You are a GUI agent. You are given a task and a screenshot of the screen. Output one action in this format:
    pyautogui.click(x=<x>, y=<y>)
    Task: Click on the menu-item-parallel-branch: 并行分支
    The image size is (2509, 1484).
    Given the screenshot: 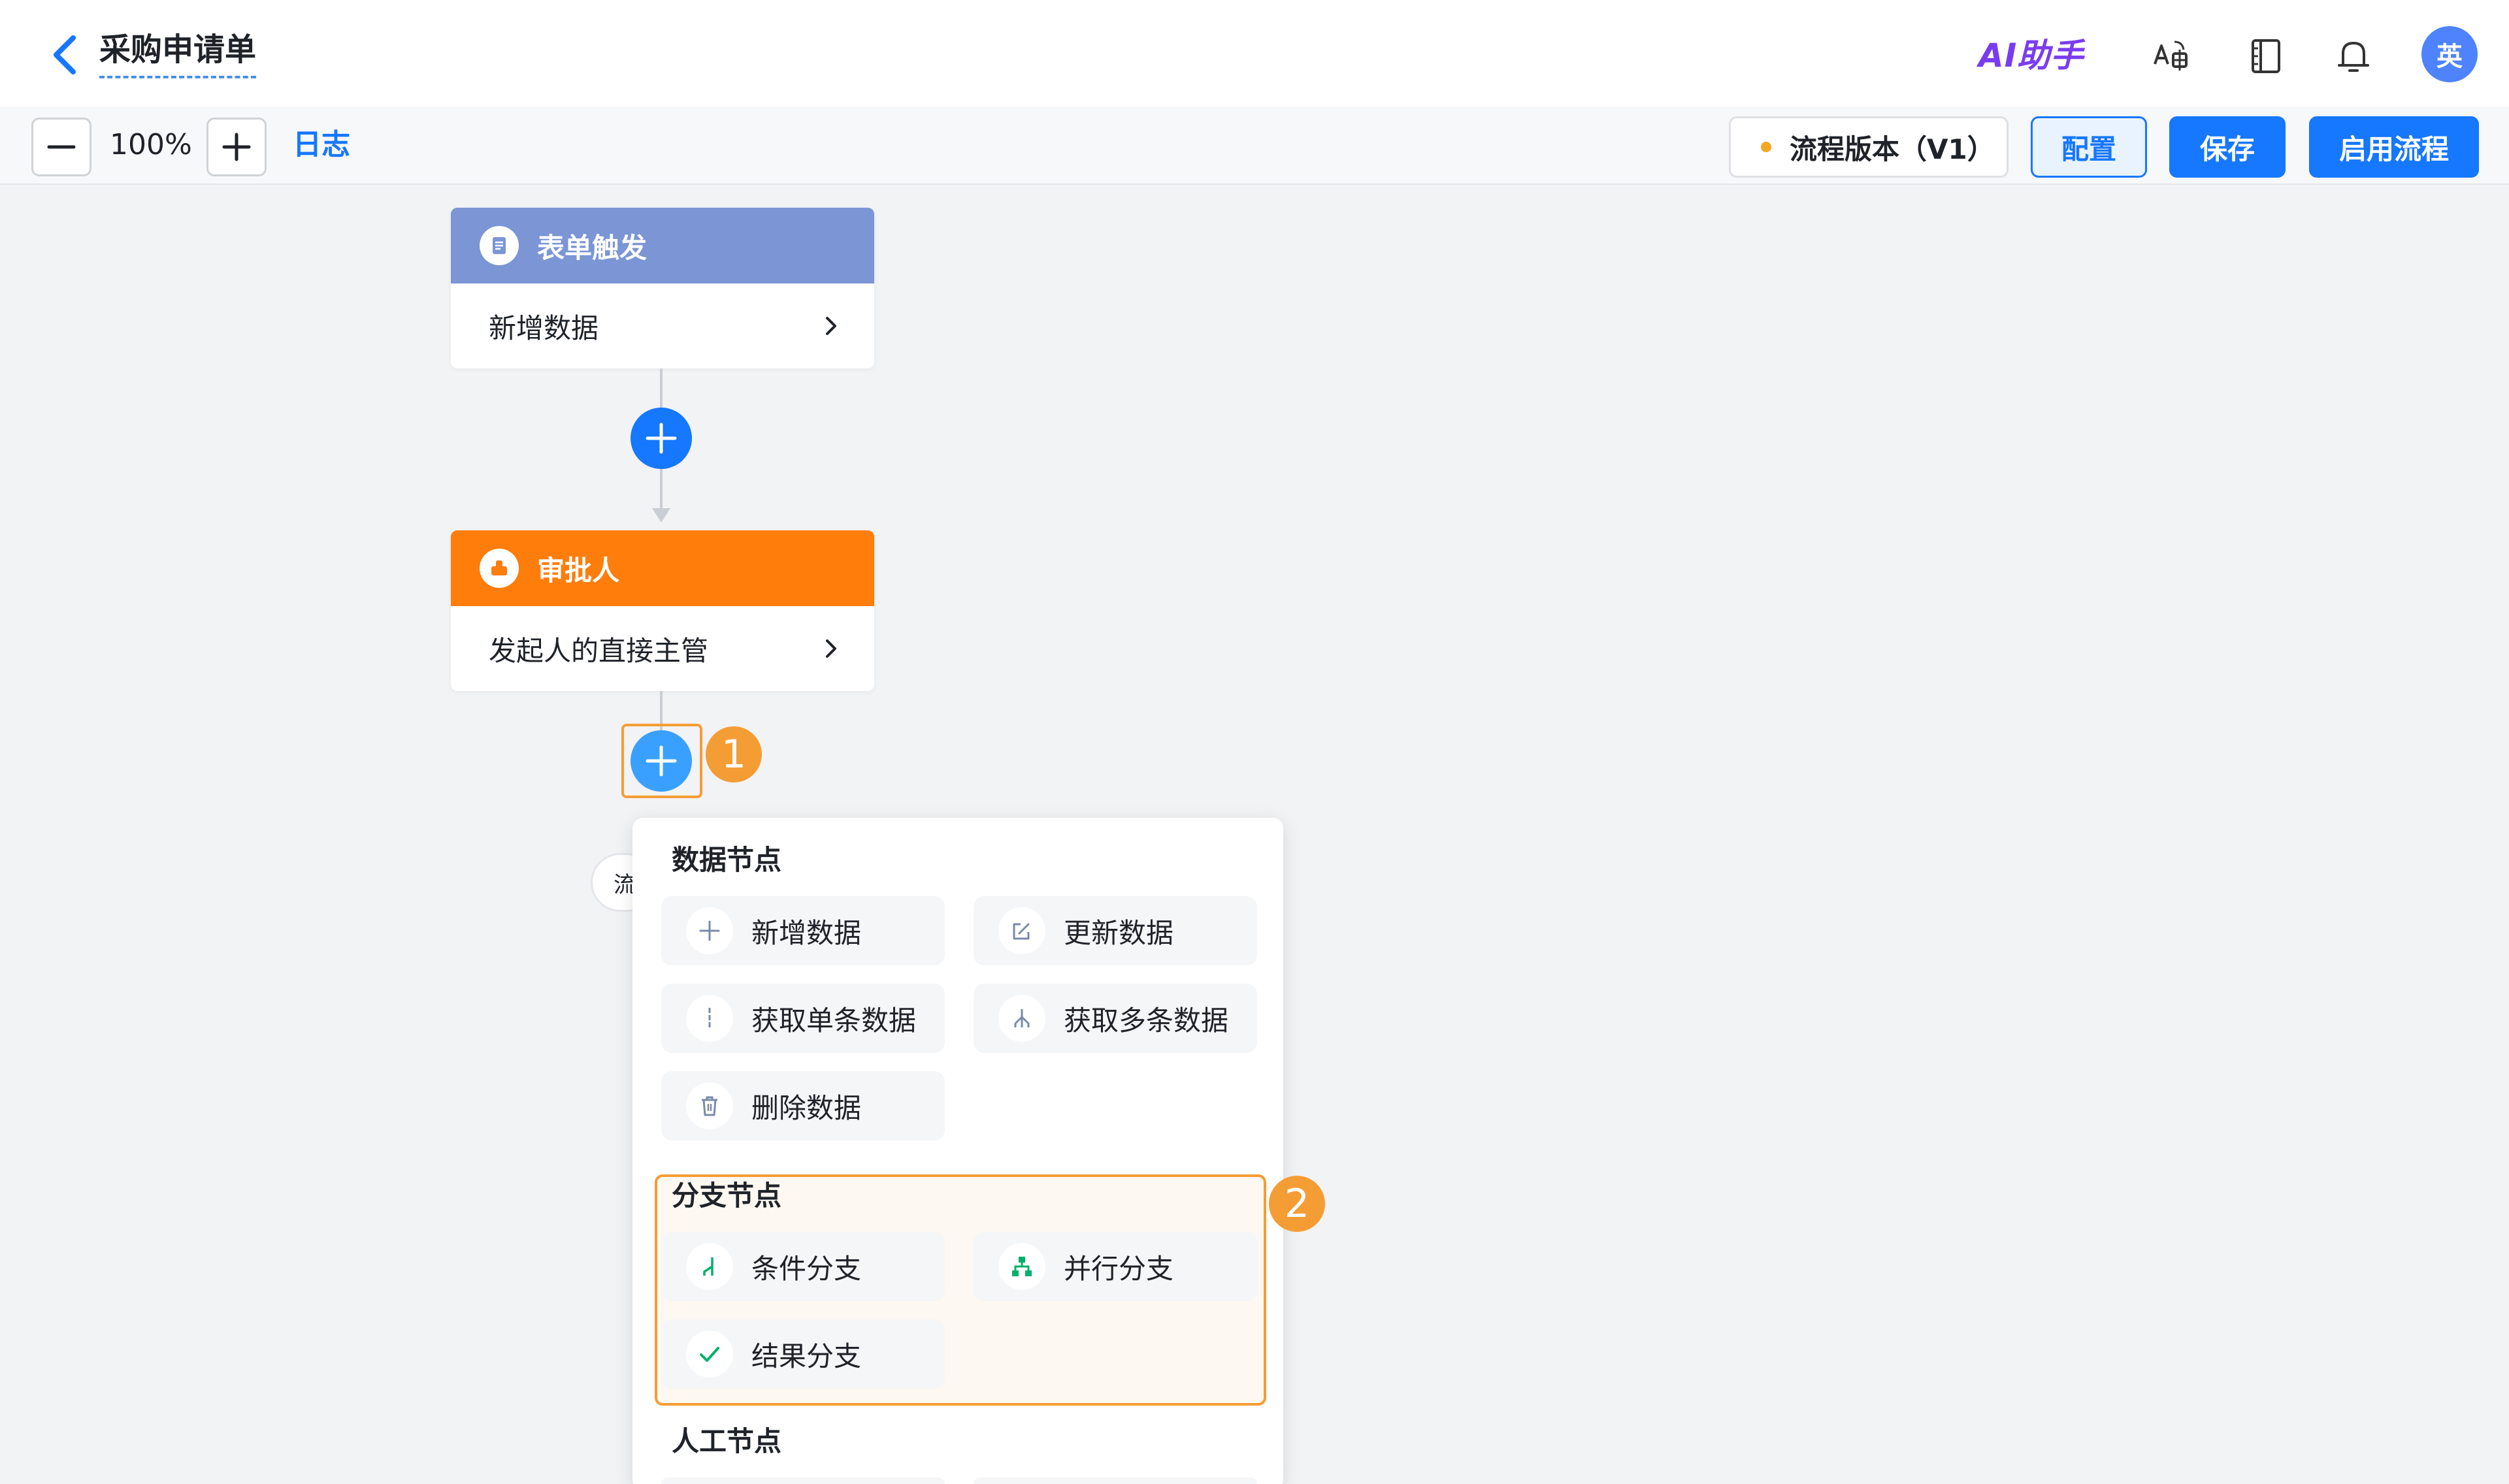 What is the action you would take?
    pyautogui.click(x=1115, y=1266)
    